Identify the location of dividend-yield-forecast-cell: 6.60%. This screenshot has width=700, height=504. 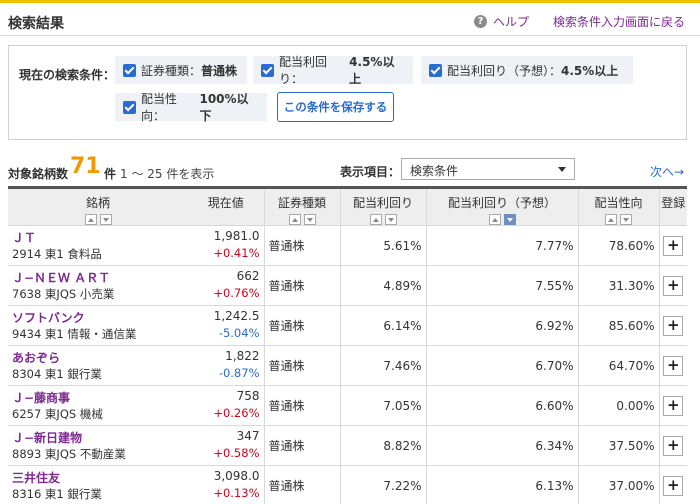
(501, 405).